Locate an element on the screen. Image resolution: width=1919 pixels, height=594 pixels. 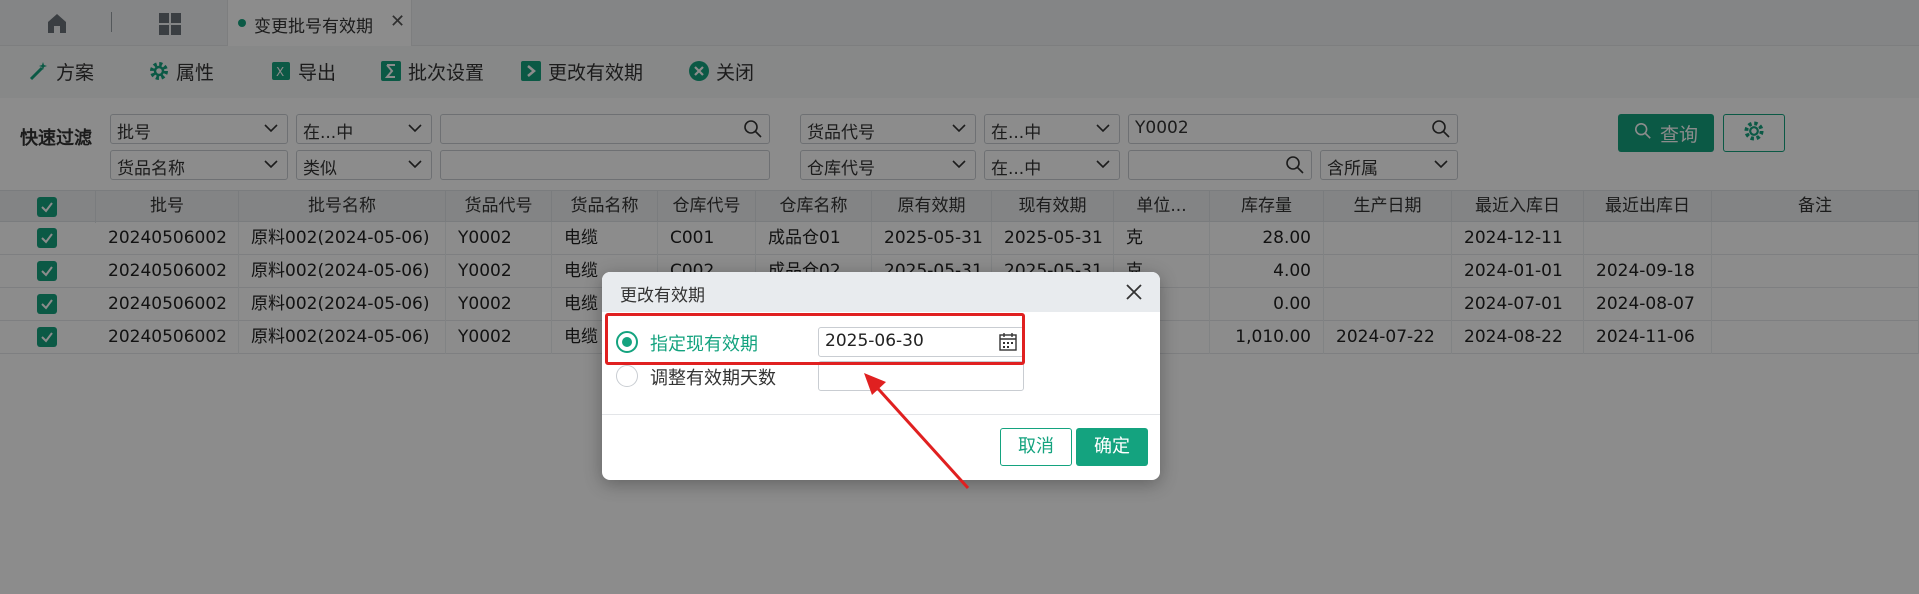
highlight-box is located at coordinates (815, 339).